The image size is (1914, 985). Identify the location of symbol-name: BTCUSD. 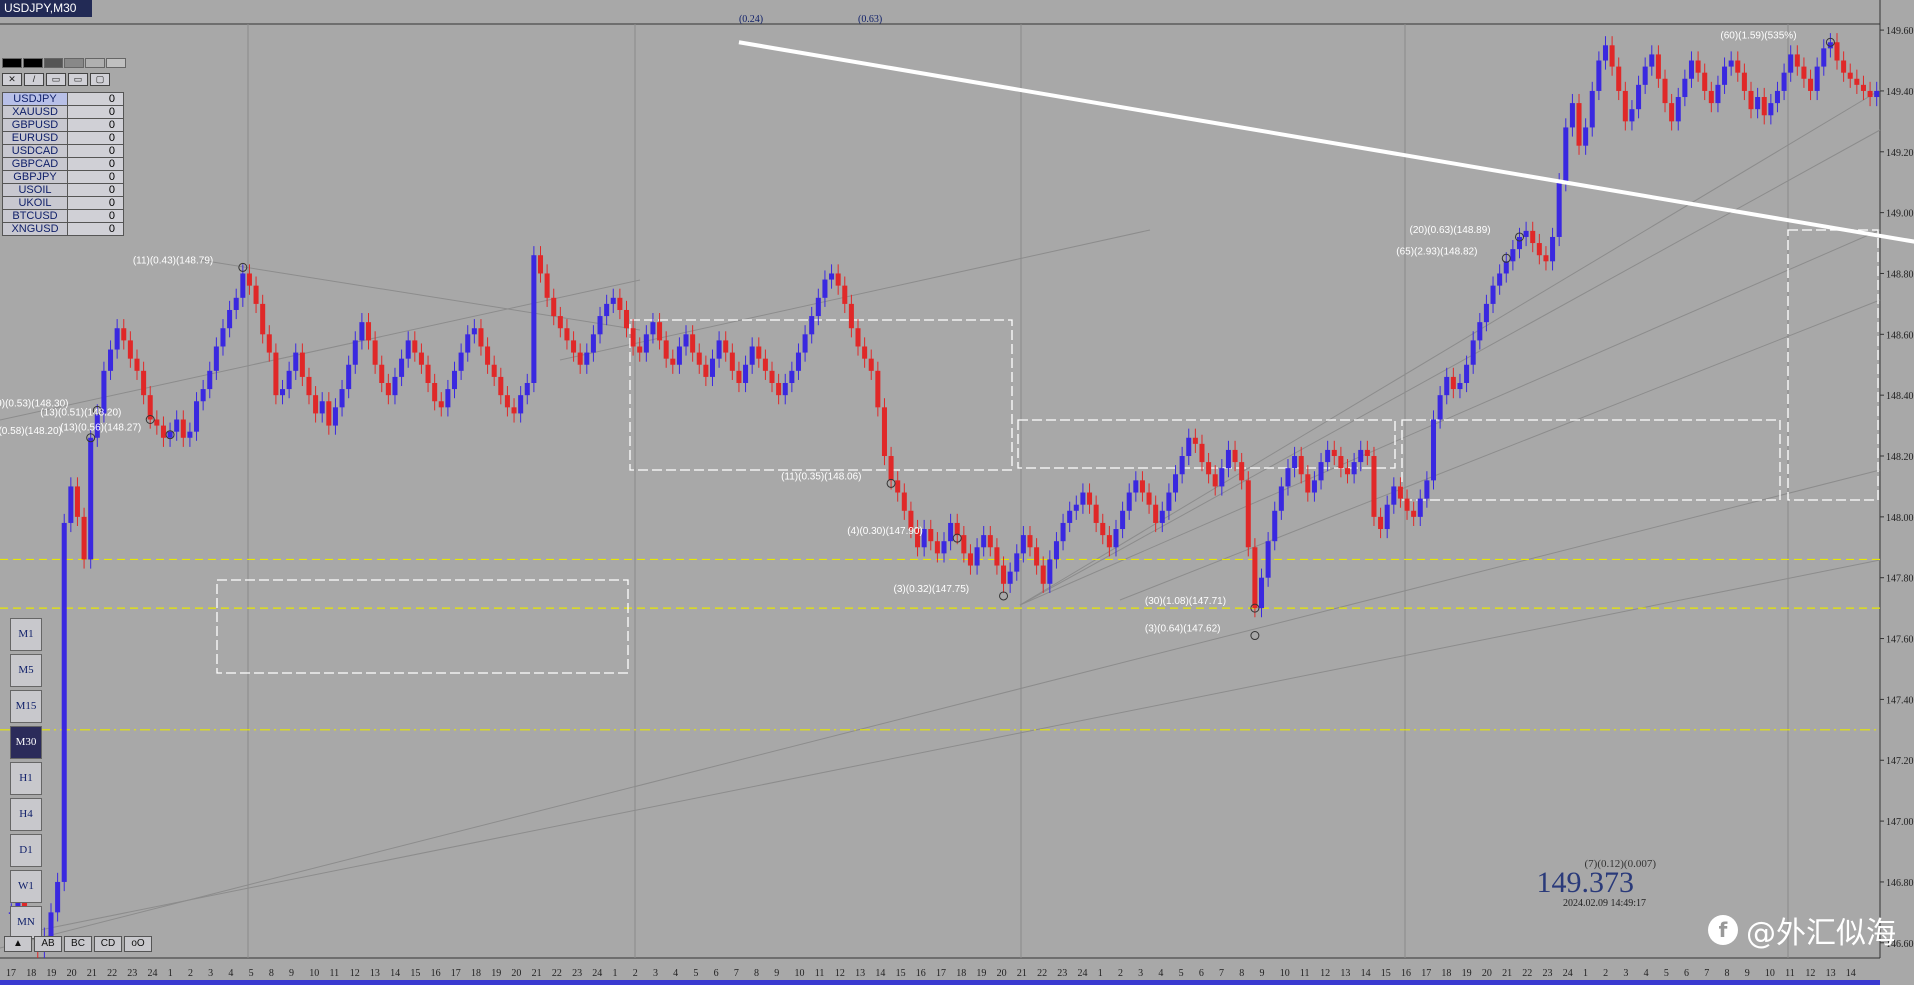
(35, 216).